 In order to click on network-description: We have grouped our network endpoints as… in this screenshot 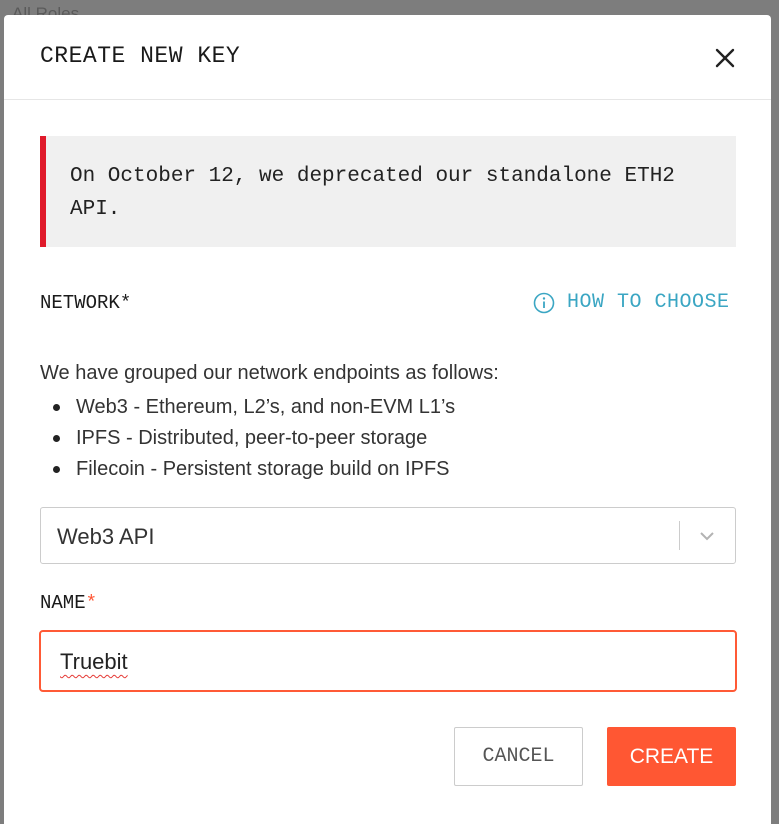, I will do `click(269, 373)`.